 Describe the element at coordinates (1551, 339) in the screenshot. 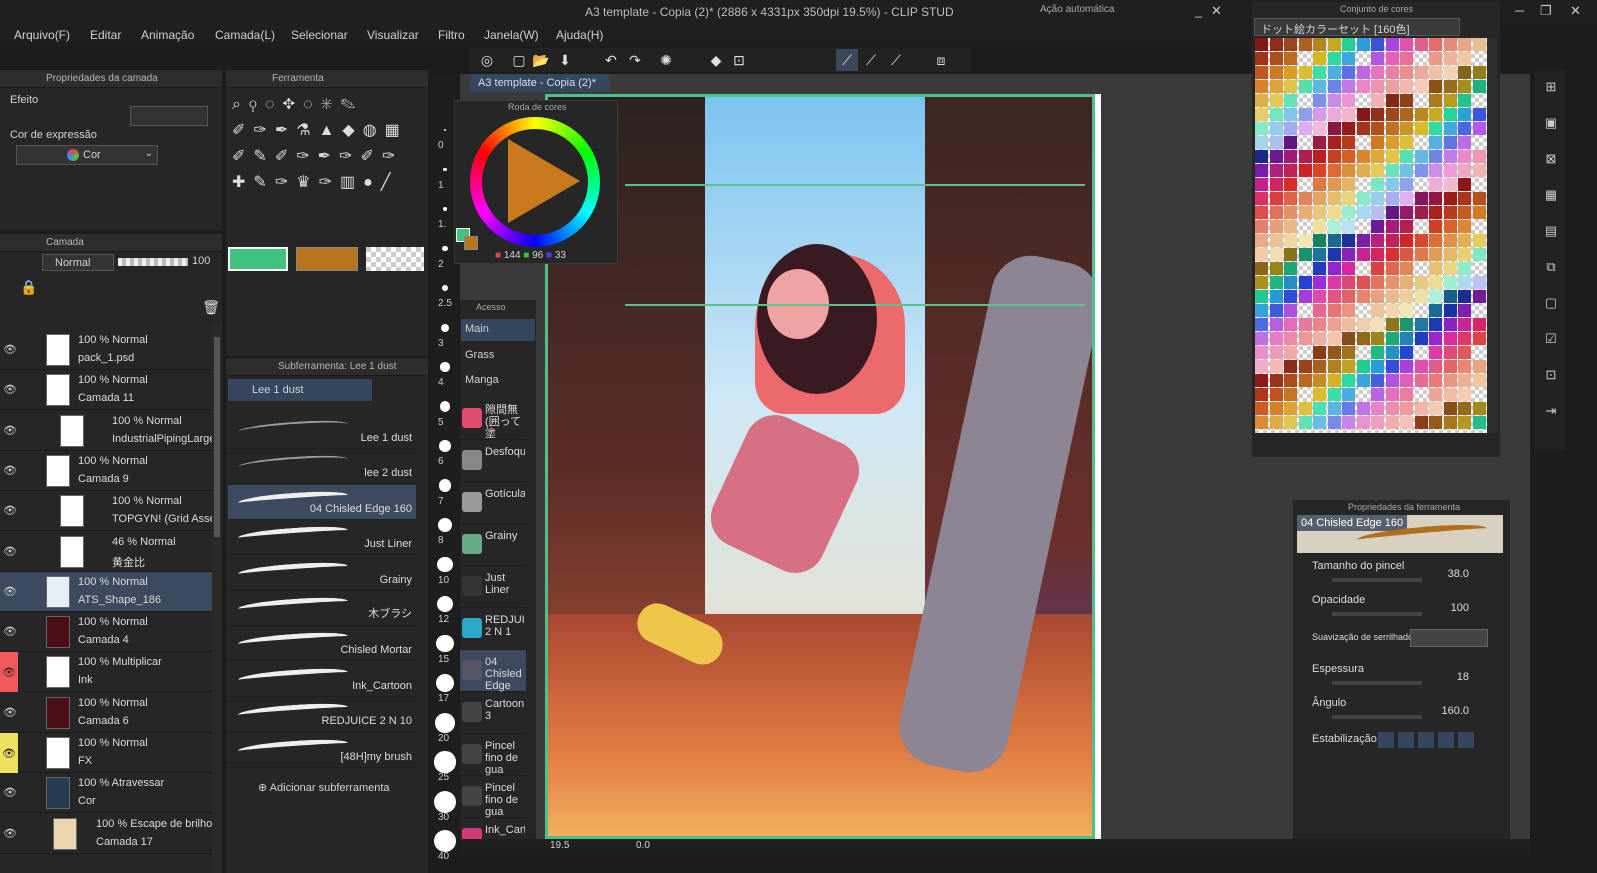

I see `item-bank-icon: ☑` at that location.